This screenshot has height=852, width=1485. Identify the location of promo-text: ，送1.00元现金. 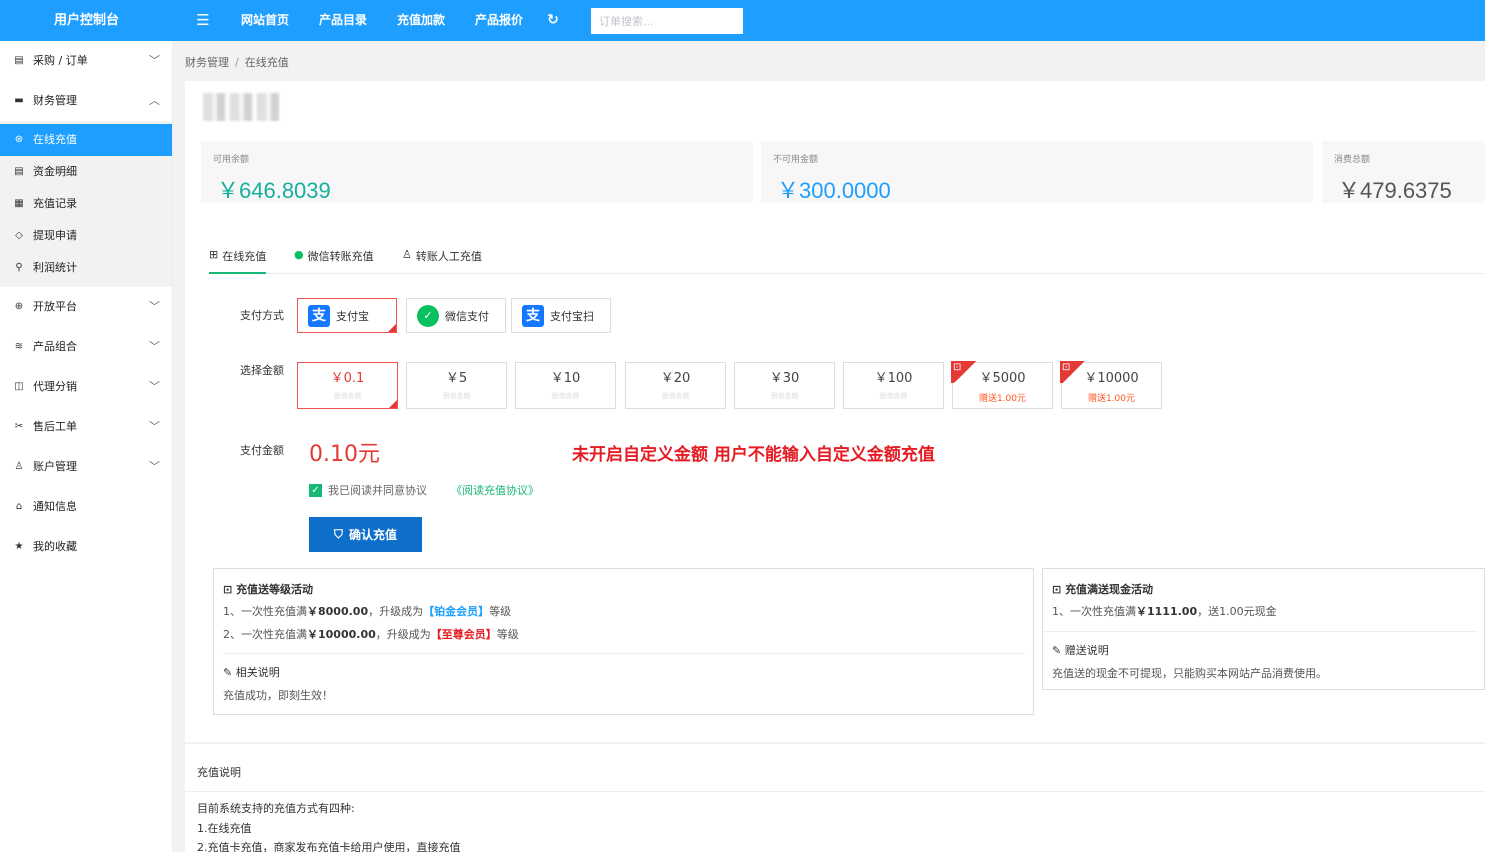
(1237, 611).